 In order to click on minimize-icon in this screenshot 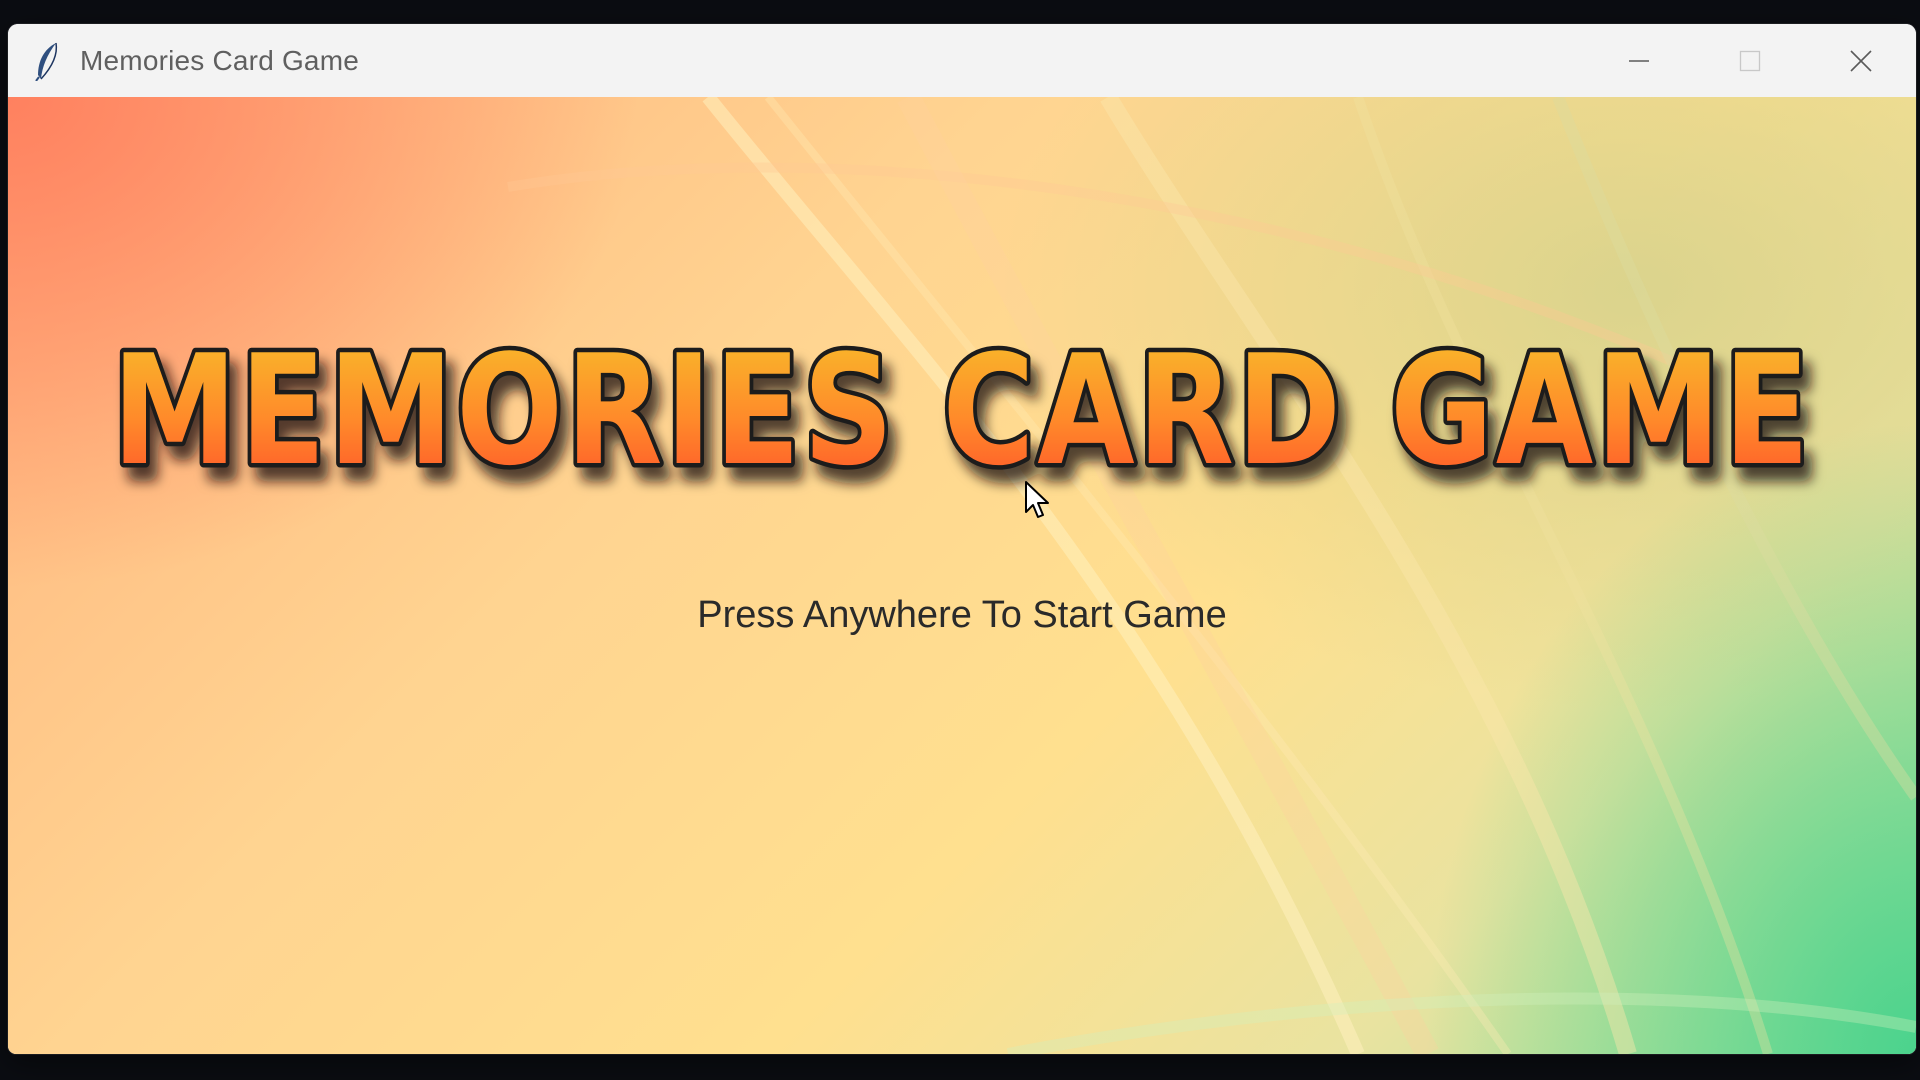, I will do `click(1638, 60)`.